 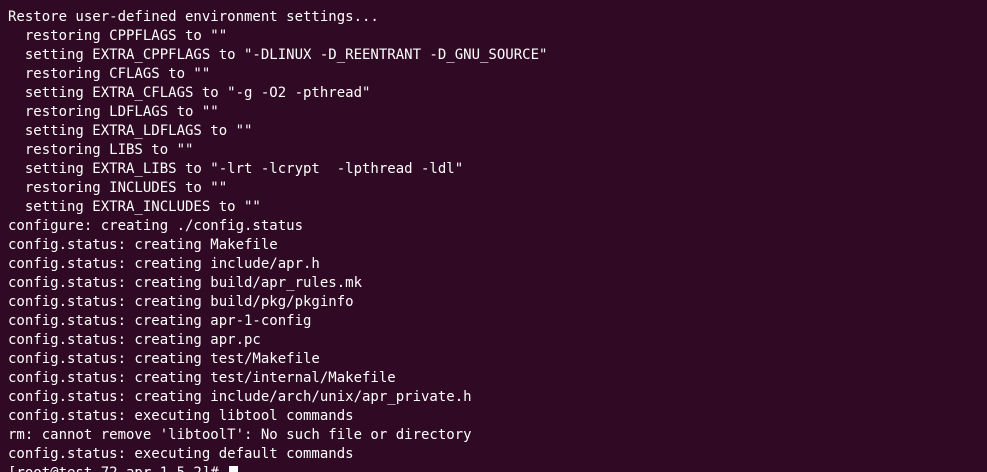 I want to click on output-line-12: configure: creating ./config.status, so click(x=156, y=226).